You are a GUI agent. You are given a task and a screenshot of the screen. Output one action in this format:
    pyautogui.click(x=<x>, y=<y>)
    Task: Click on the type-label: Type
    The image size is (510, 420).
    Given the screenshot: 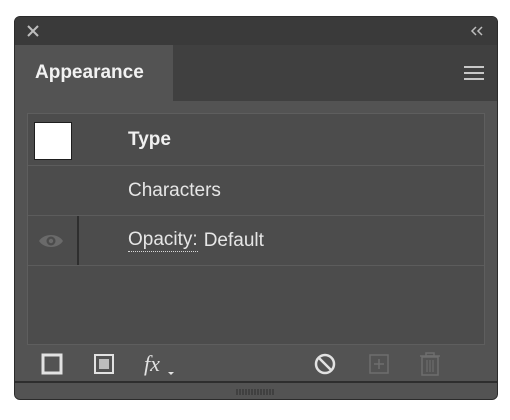 What is the action you would take?
    pyautogui.click(x=149, y=139)
    